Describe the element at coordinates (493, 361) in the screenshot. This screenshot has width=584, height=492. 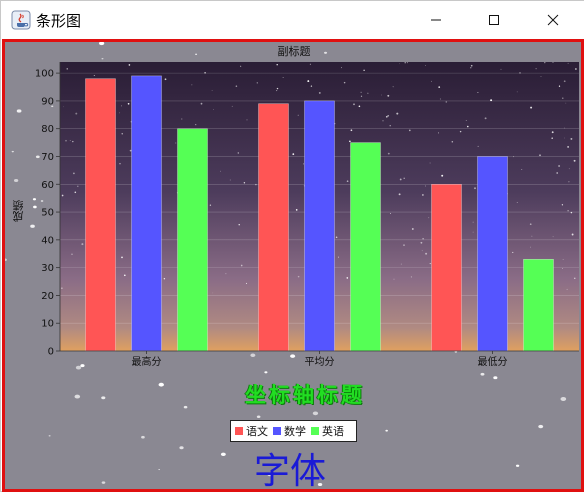
I see `x-tick-label: 最低分` at that location.